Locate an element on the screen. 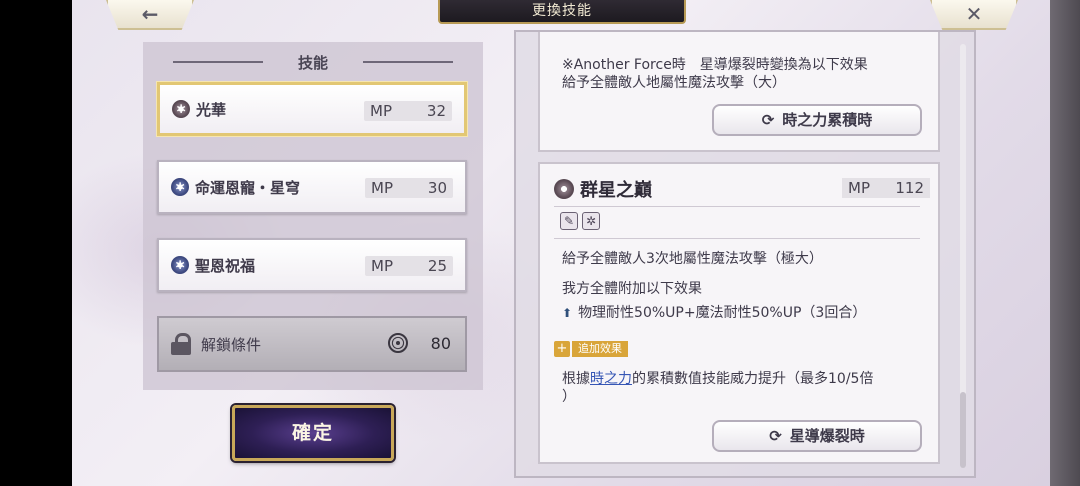 This screenshot has height=486, width=1080. back-arrow-icon: ← is located at coordinates (150, 14).